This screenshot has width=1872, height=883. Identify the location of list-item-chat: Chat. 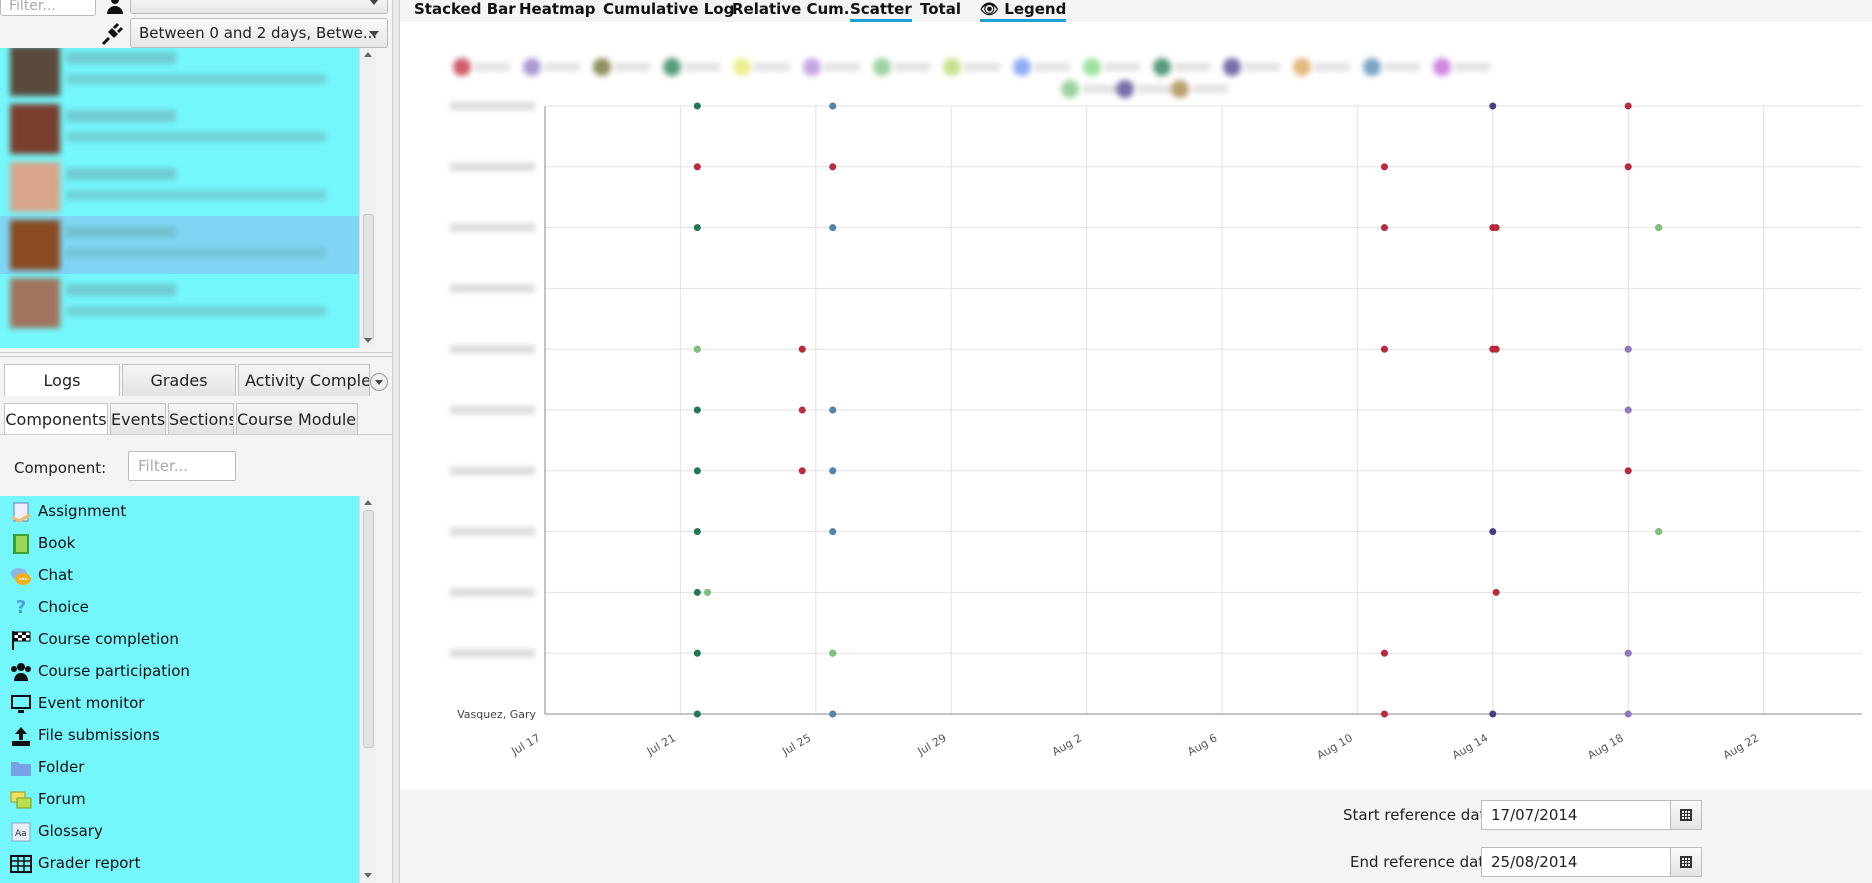
(188, 576).